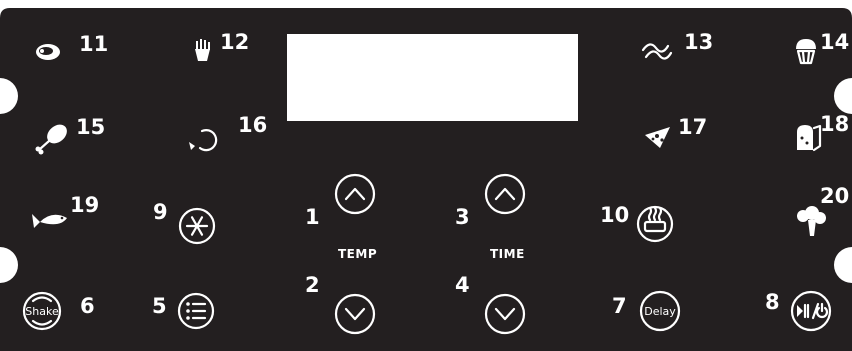  Describe the element at coordinates (48, 52) in the screenshot. I see `steak-icon` at that location.